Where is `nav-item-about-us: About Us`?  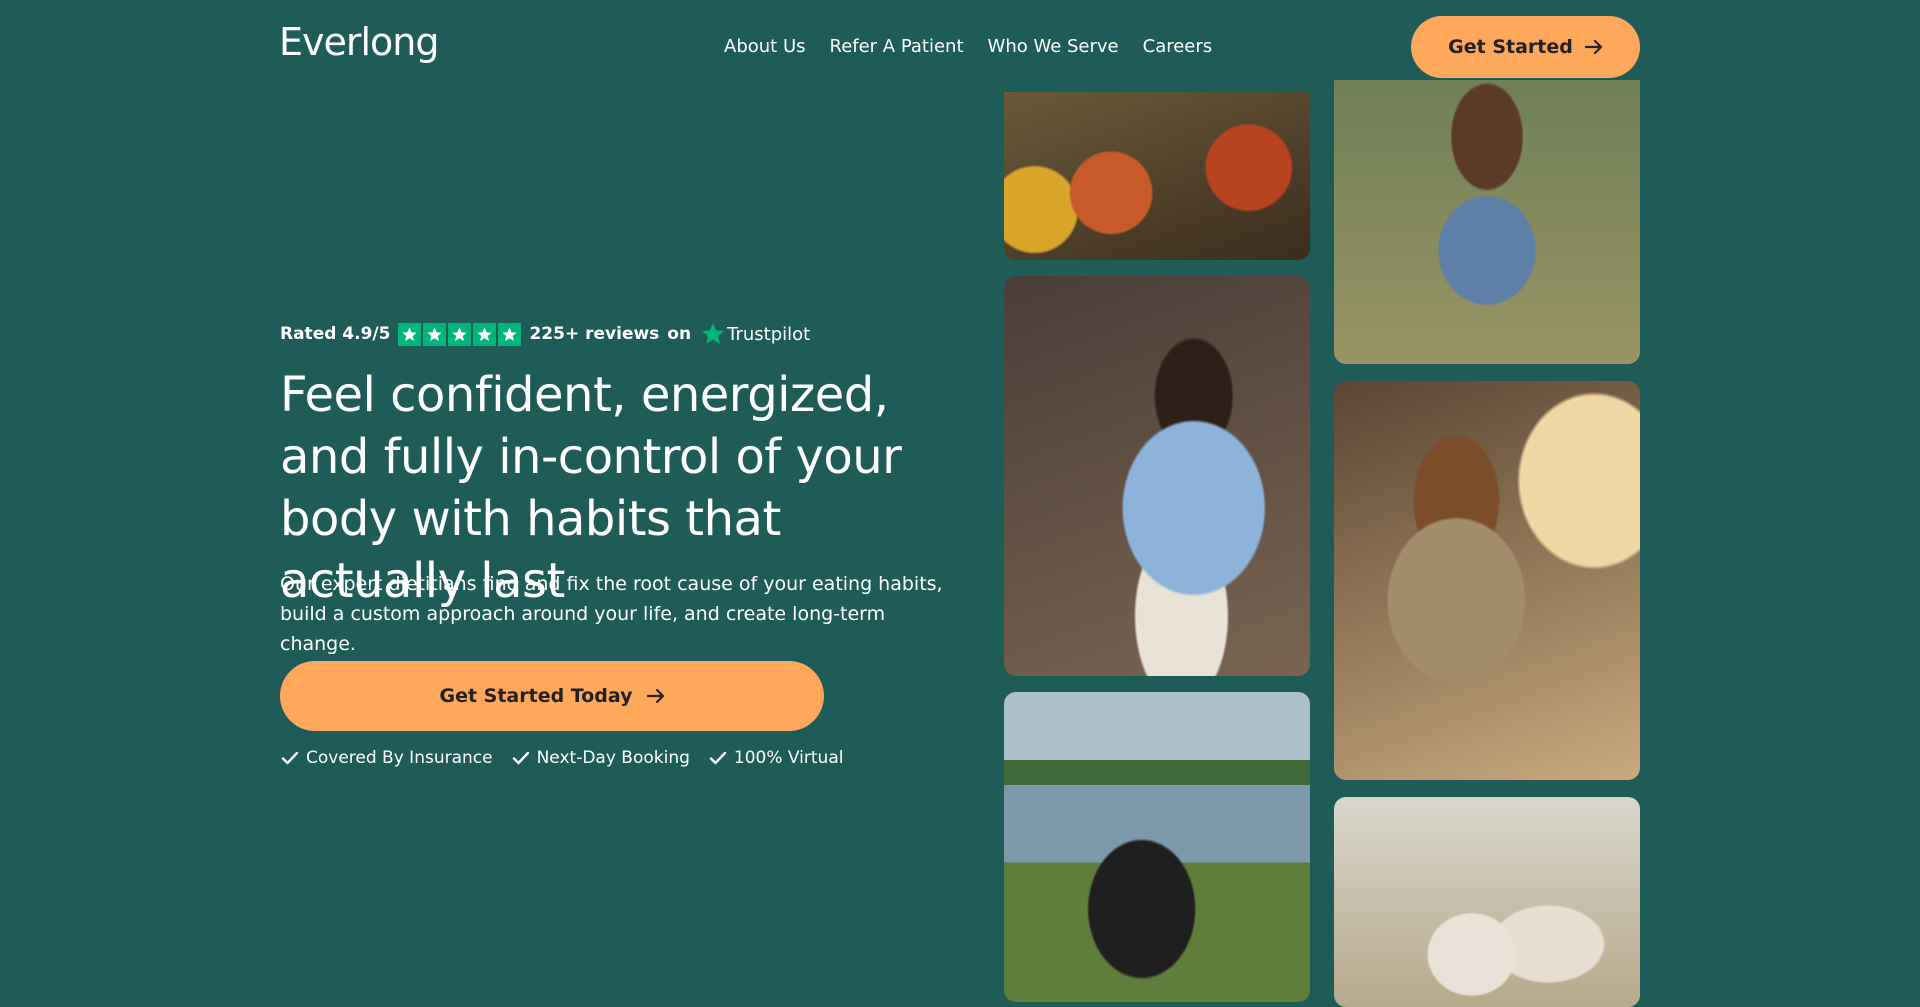
nav-item-about-us: About Us is located at coordinates (765, 46).